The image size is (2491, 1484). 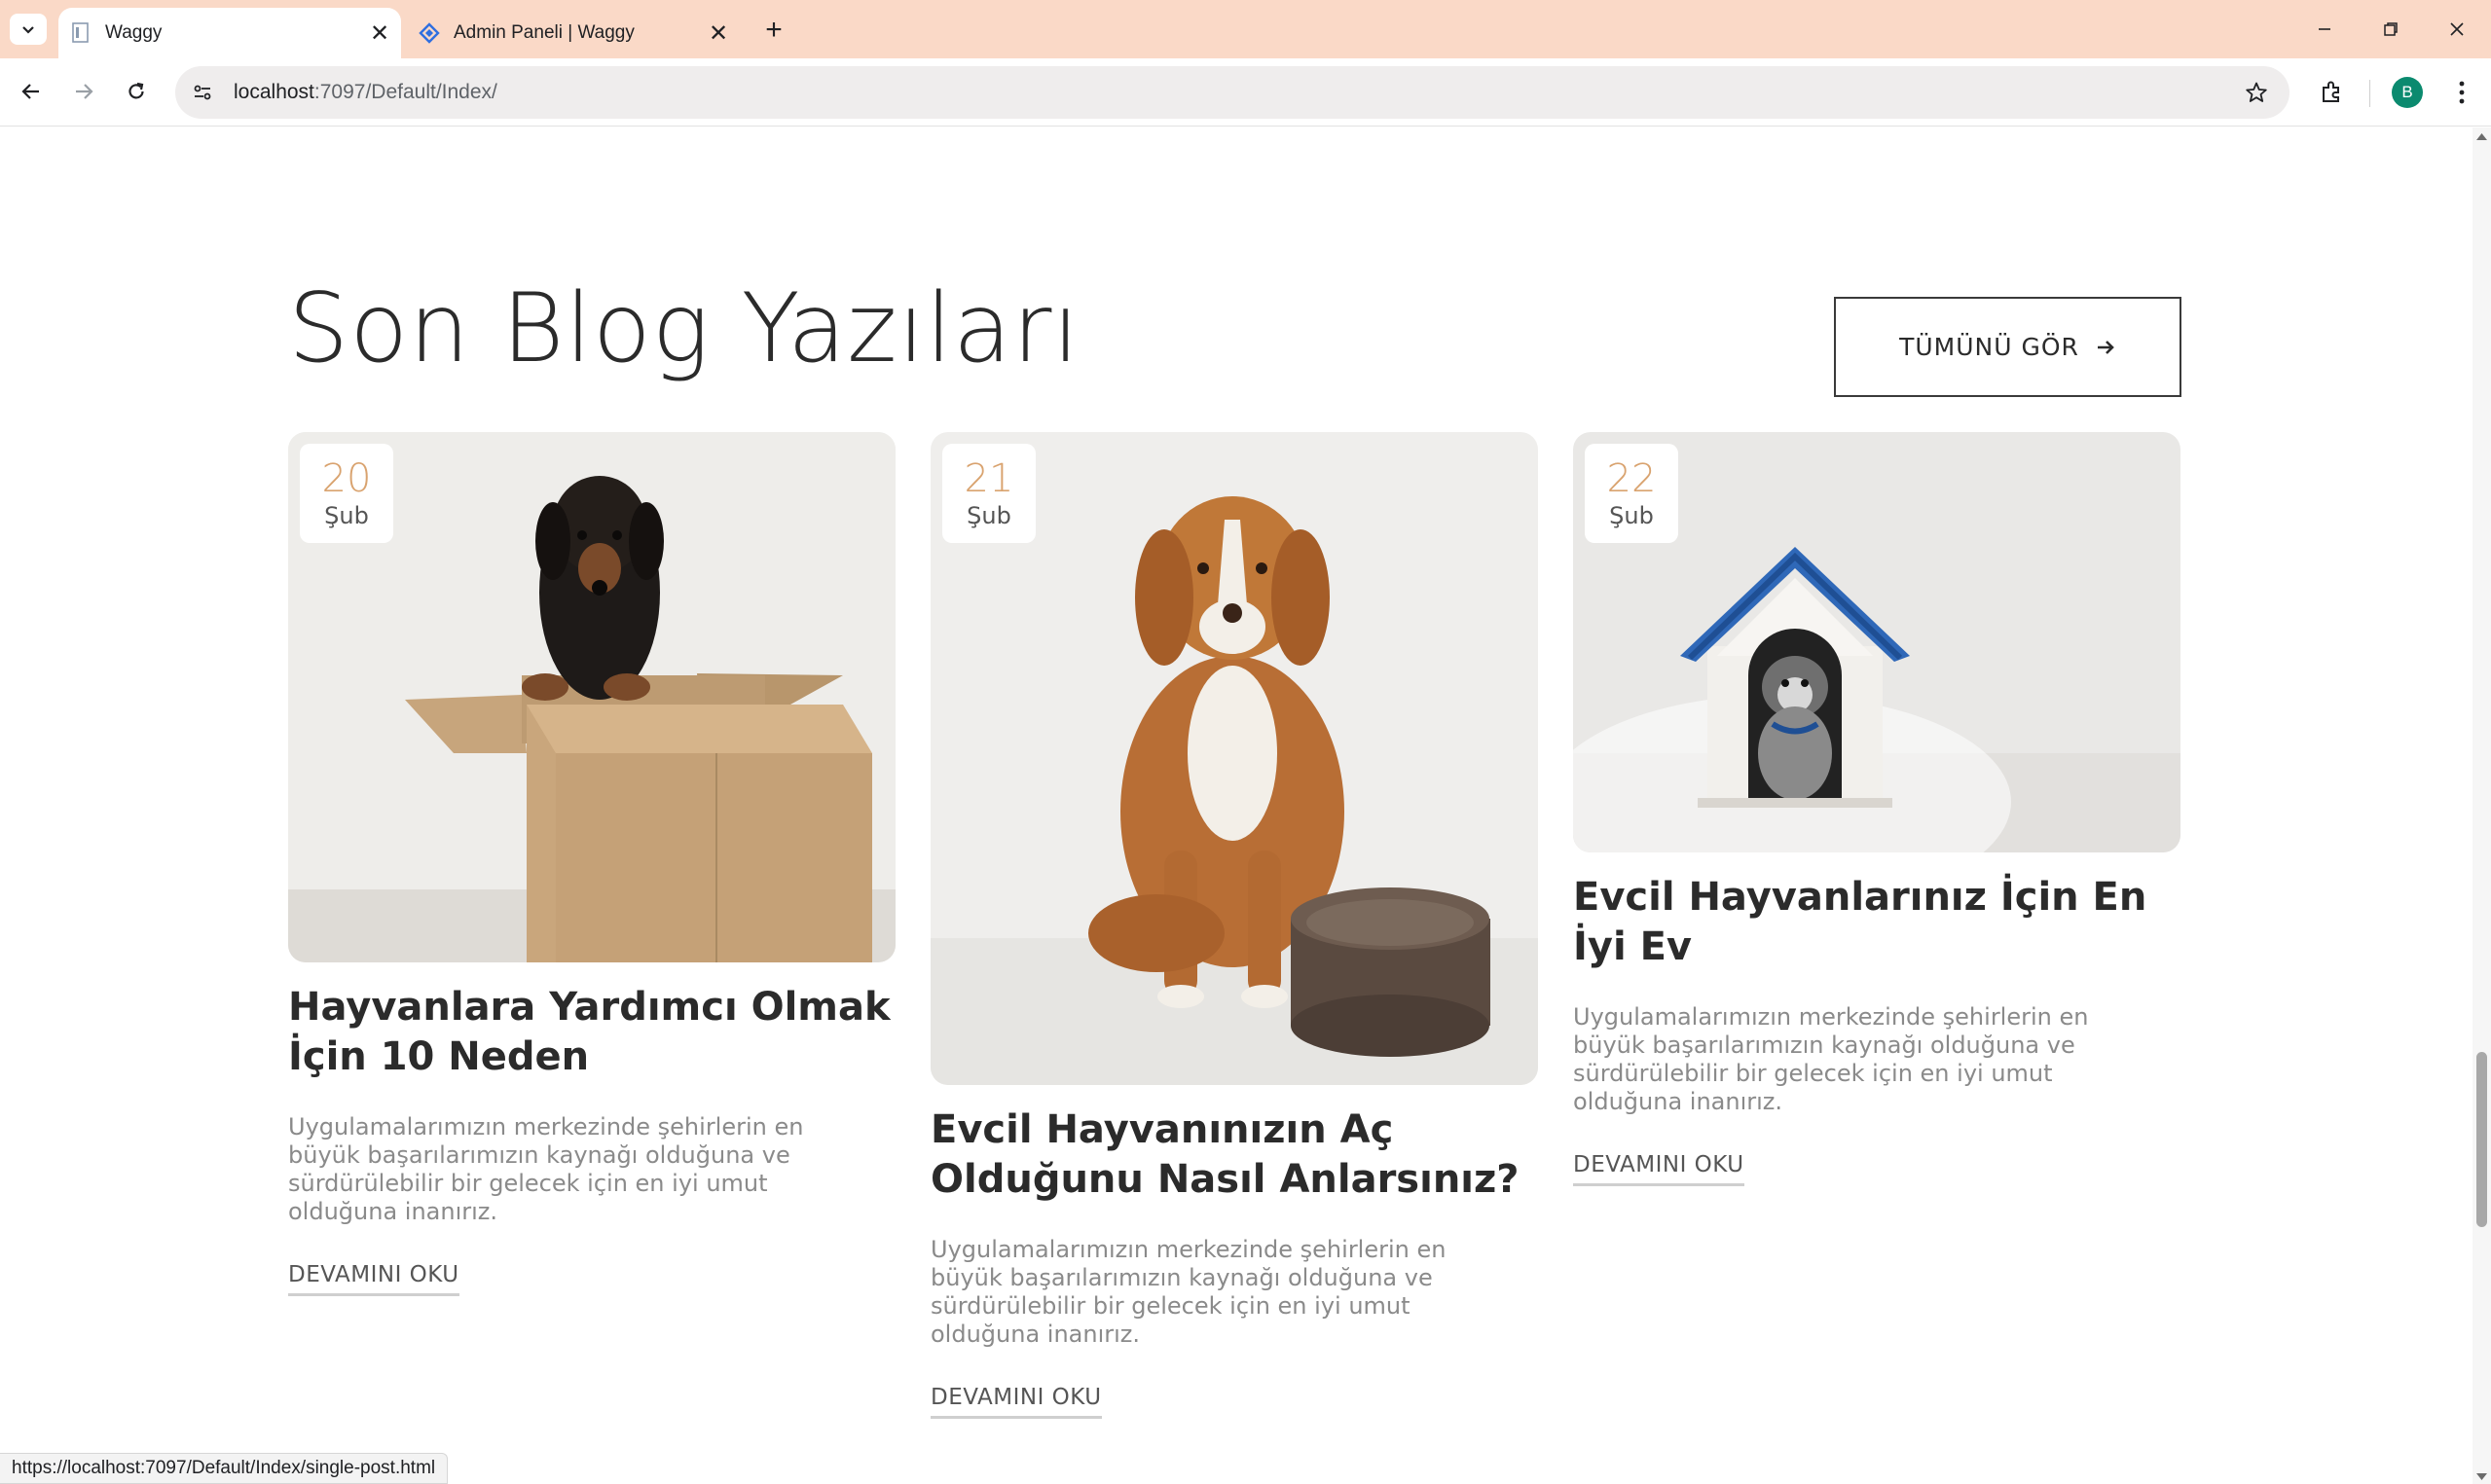 I want to click on post-day: 22, so click(x=1631, y=479).